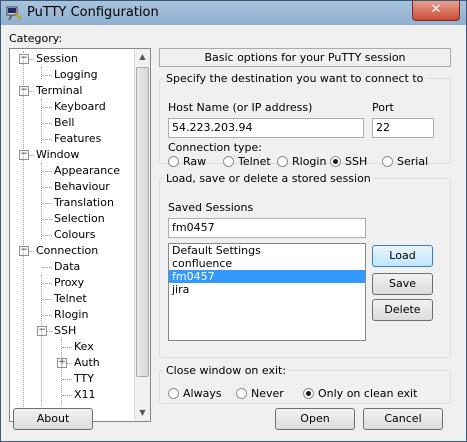 The image size is (467, 442). What do you see at coordinates (309, 161) in the screenshot?
I see `conn-rlogin-label: Rlogin` at bounding box center [309, 161].